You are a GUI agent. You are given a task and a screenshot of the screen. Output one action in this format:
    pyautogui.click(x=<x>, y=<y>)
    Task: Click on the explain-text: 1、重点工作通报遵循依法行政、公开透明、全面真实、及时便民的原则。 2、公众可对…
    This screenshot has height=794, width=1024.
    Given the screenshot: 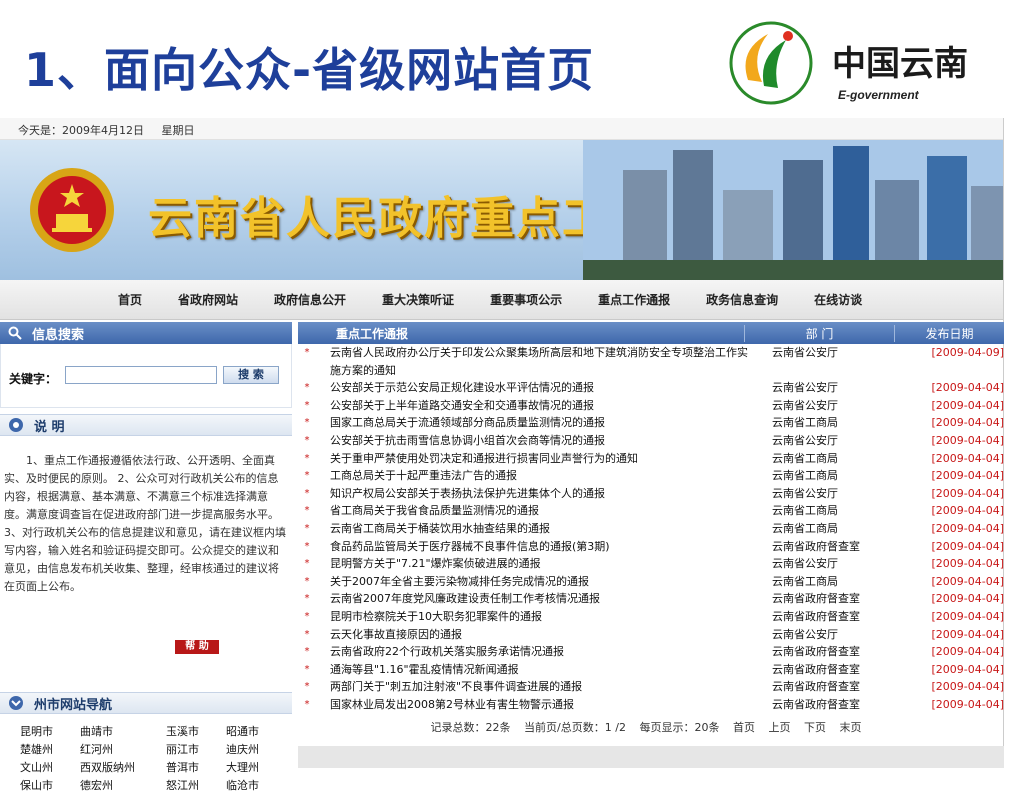 What is the action you would take?
    pyautogui.click(x=145, y=523)
    